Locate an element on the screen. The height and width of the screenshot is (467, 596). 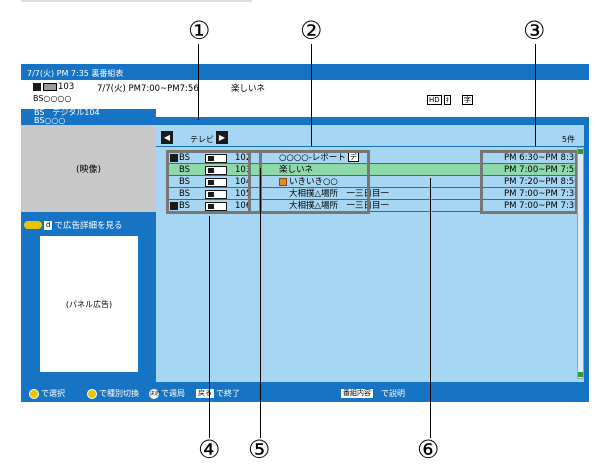
scroll-down-icon is located at coordinates (580, 374).